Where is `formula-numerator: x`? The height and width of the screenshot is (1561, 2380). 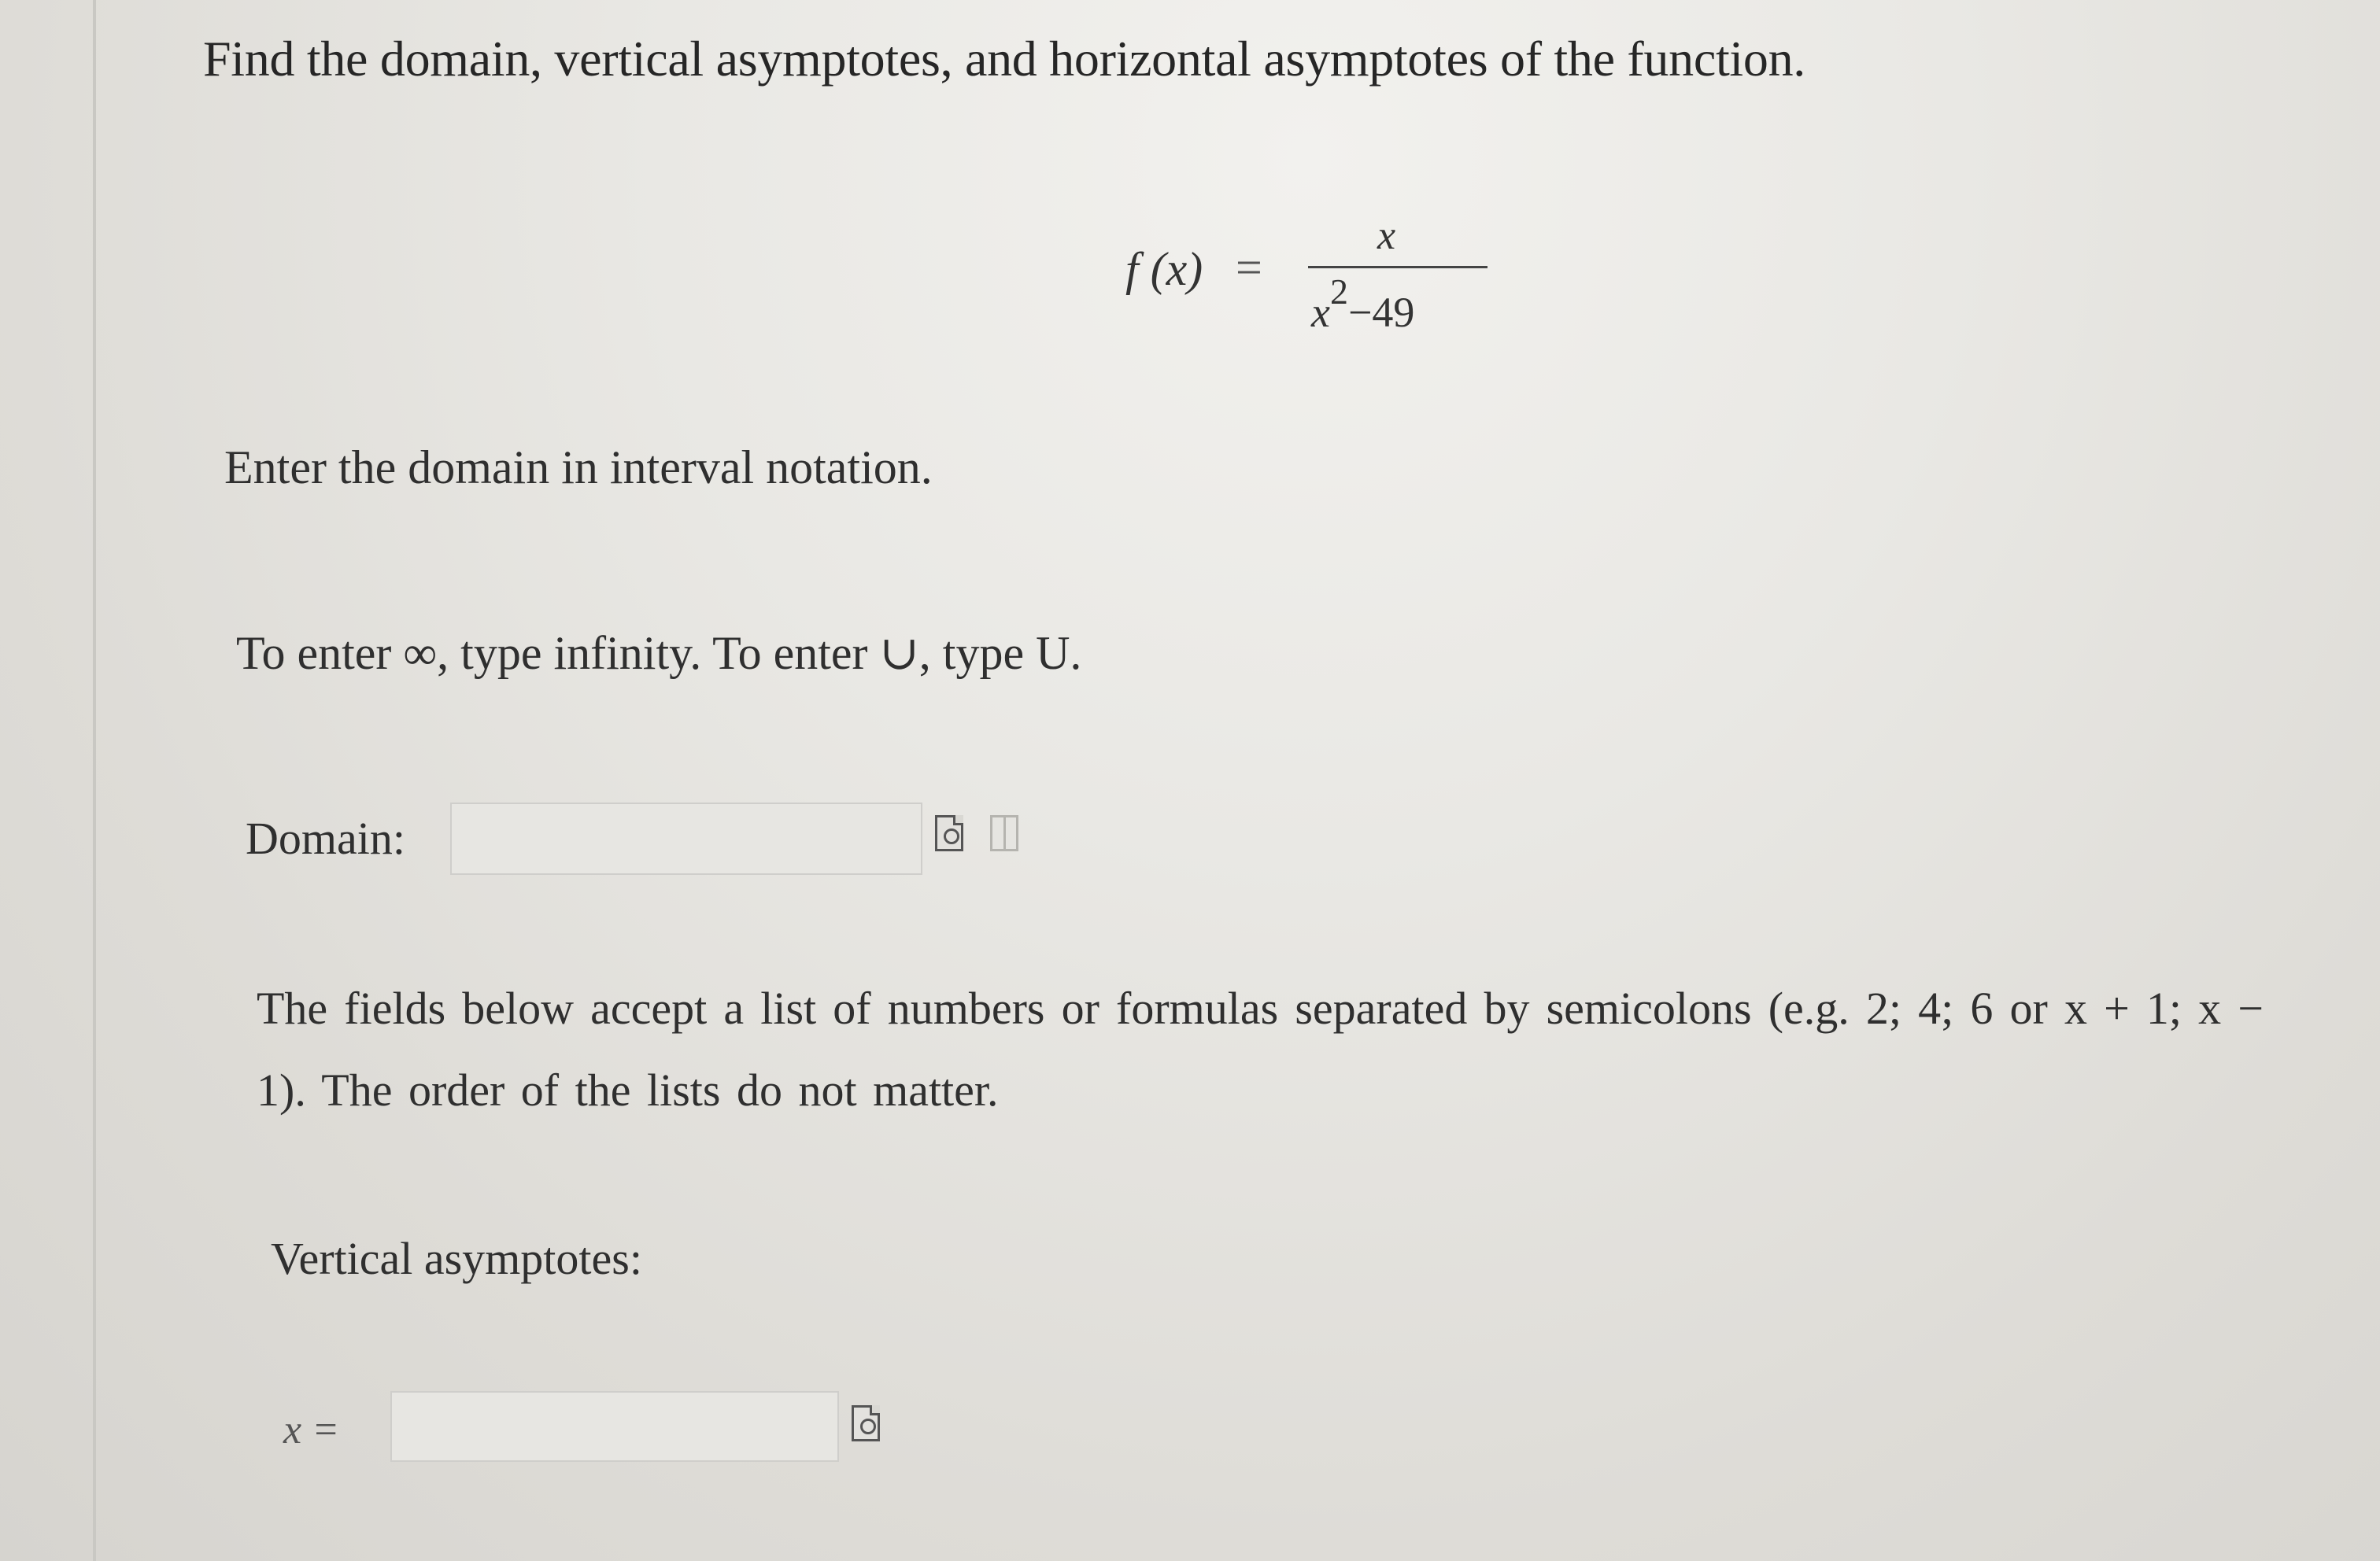 formula-numerator: x is located at coordinates (1386, 235).